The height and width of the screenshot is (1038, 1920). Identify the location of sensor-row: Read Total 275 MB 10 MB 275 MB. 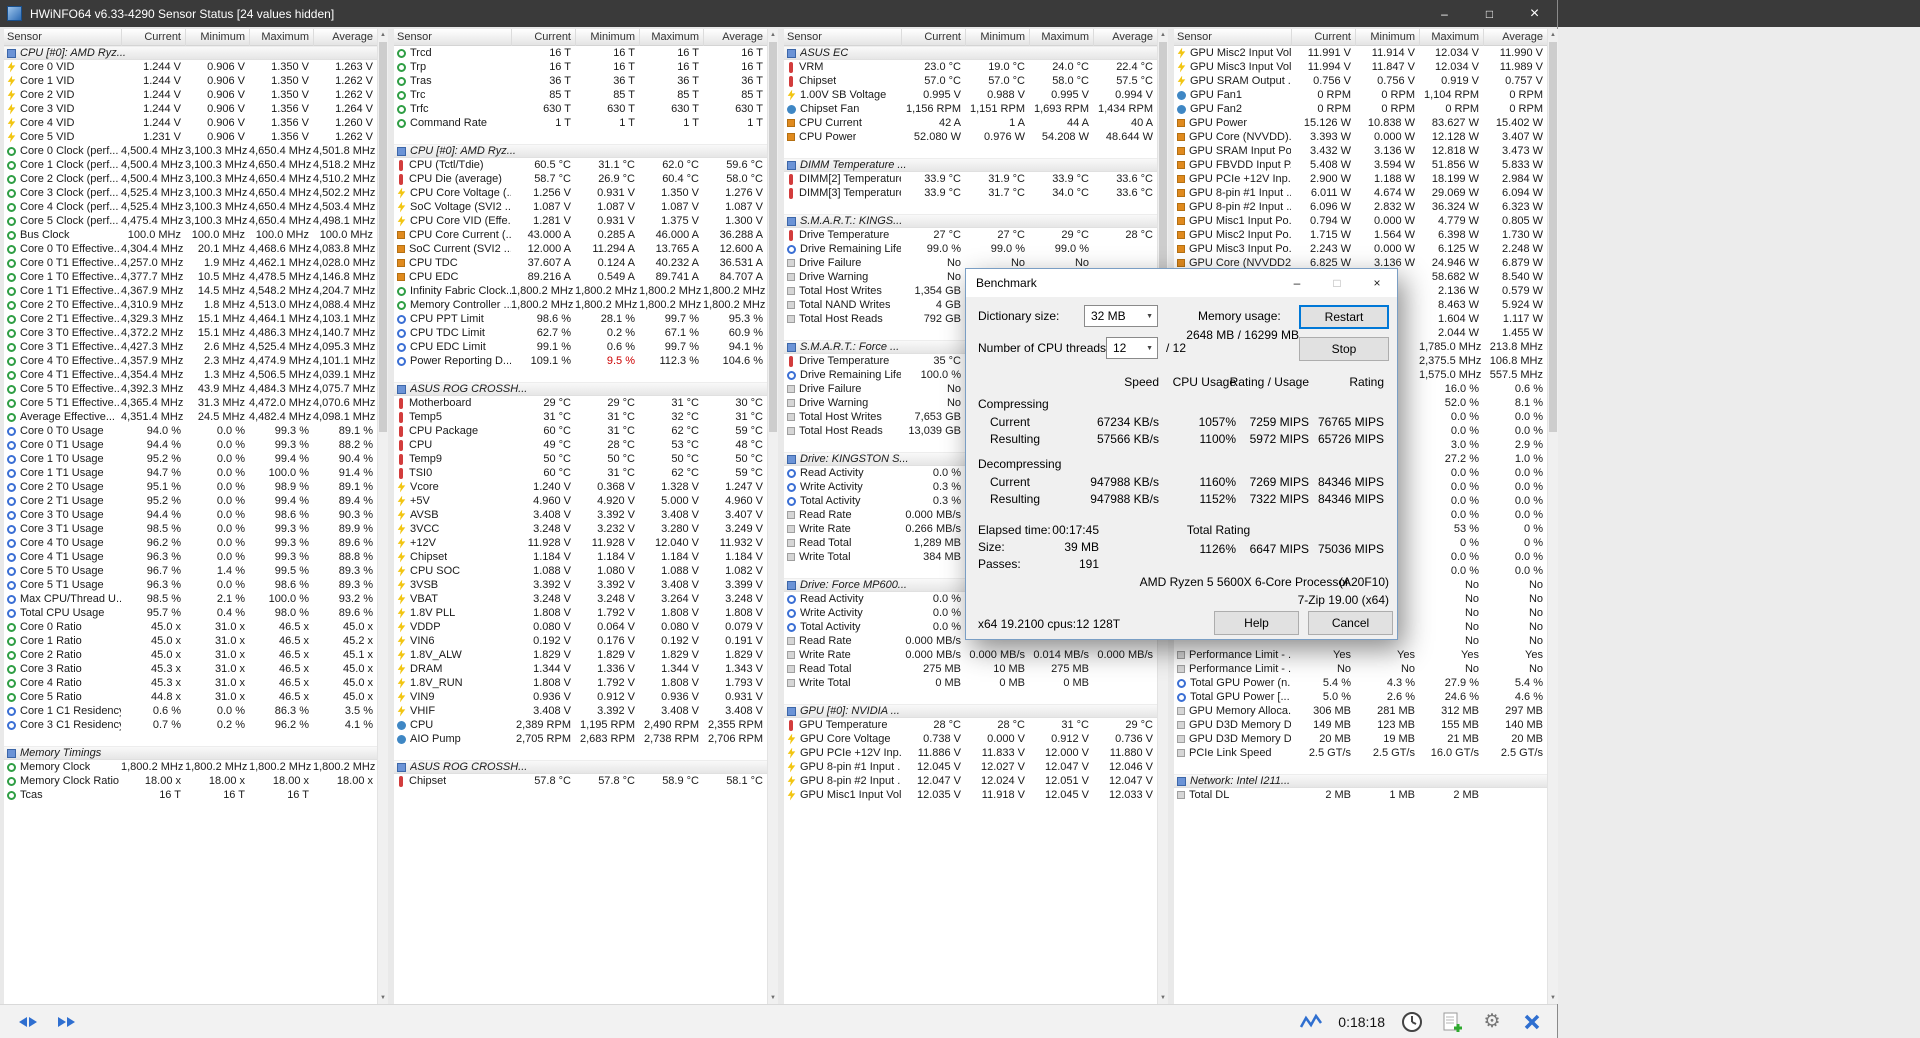
(970, 669).